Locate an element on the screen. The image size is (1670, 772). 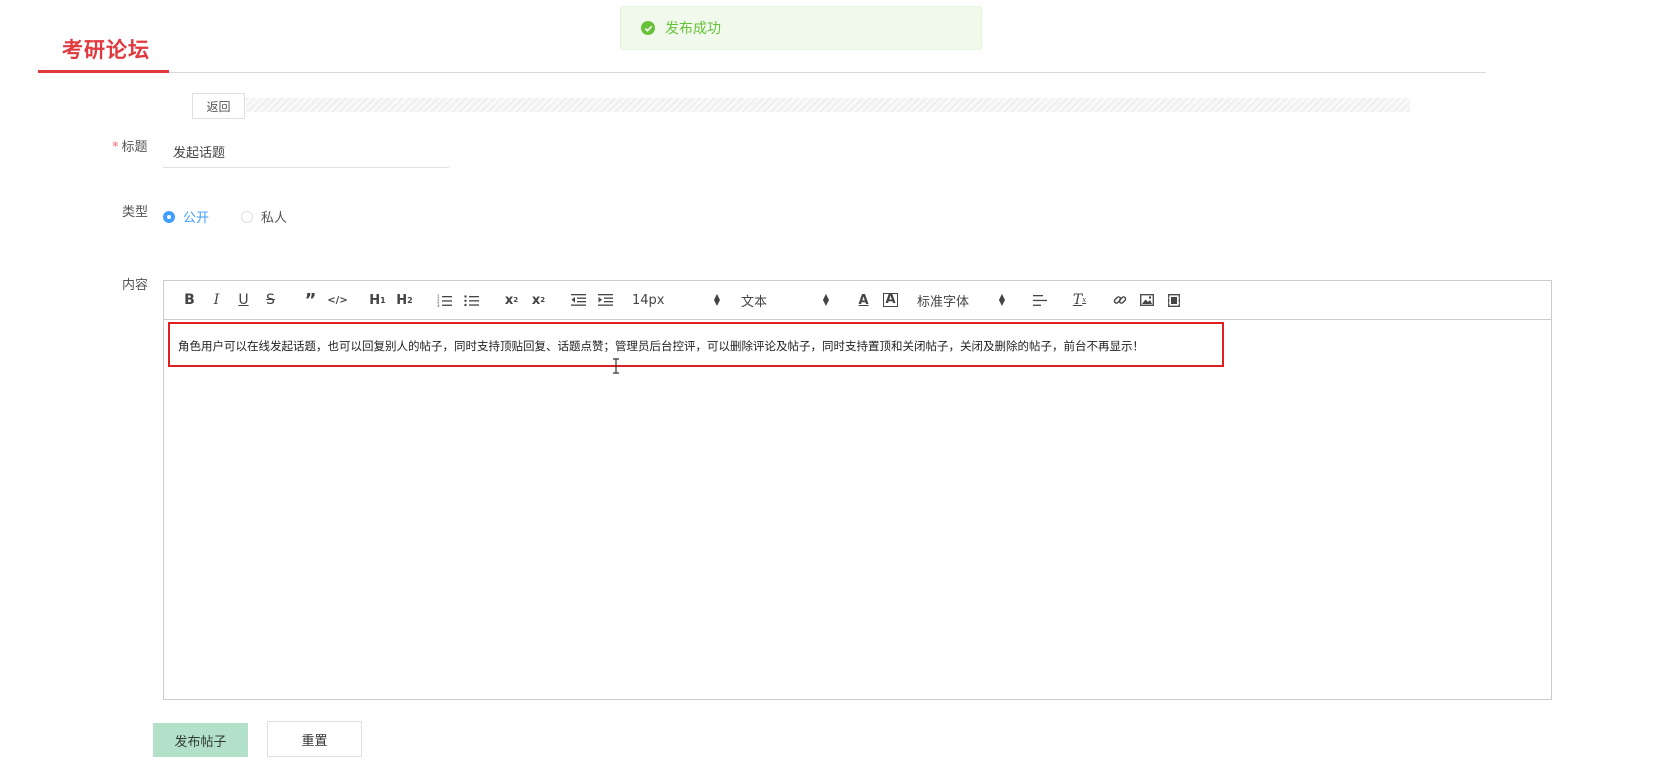
header-divider is located at coordinates (762, 72).